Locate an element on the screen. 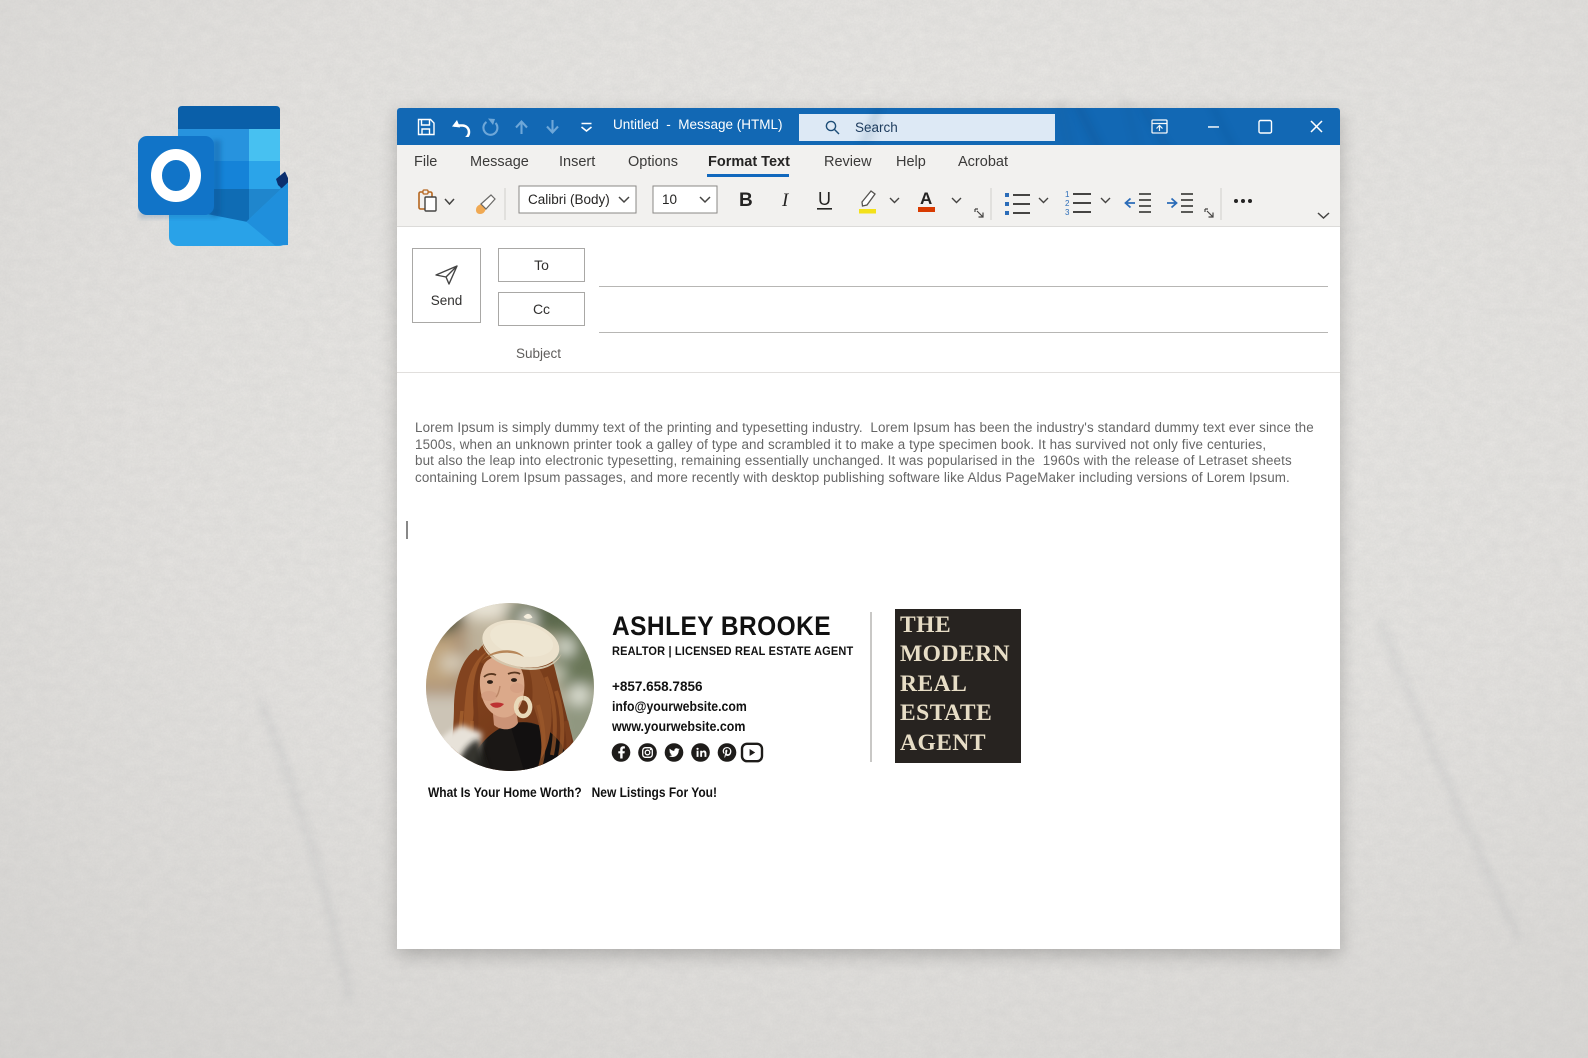 The width and height of the screenshot is (1588, 1058). svg-text: 10 is located at coordinates (669, 199).